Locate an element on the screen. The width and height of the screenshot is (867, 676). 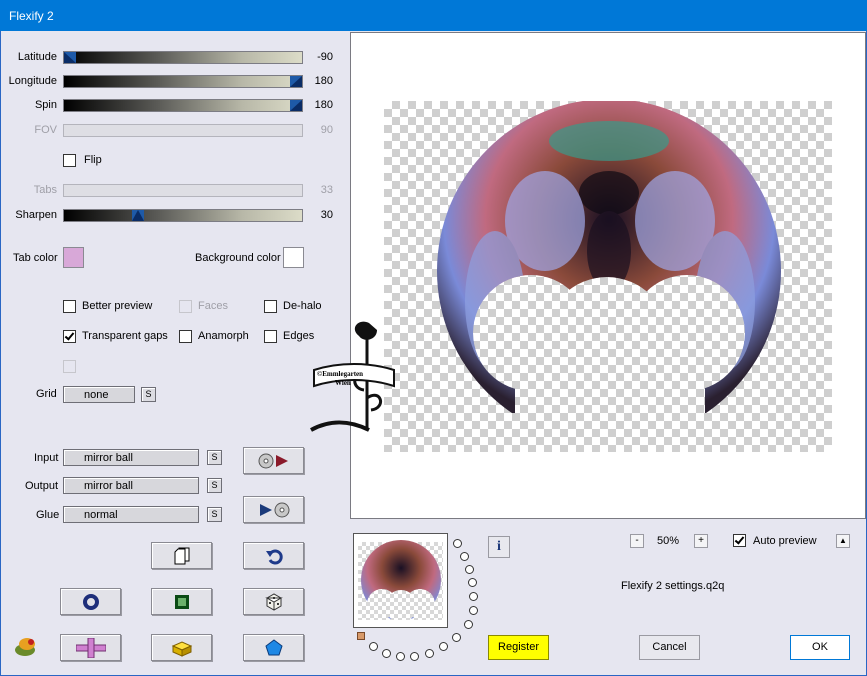
faces-checkbox is located at coordinates (185, 306).